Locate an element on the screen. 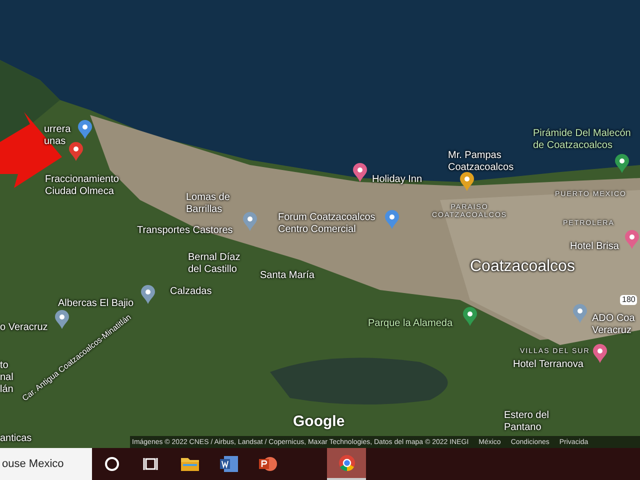 This screenshot has width=640, height=480. search-field: ouse Mexico is located at coordinates (46, 464).